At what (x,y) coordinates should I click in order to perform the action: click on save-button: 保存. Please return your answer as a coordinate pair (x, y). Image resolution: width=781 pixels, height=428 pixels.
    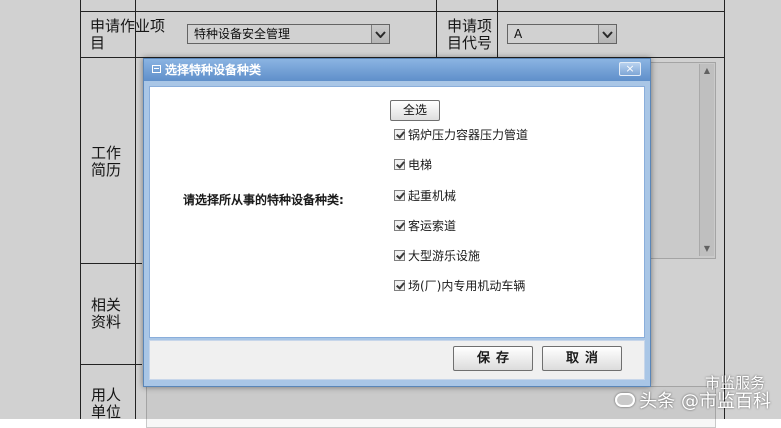
    Looking at the image, I should click on (493, 358).